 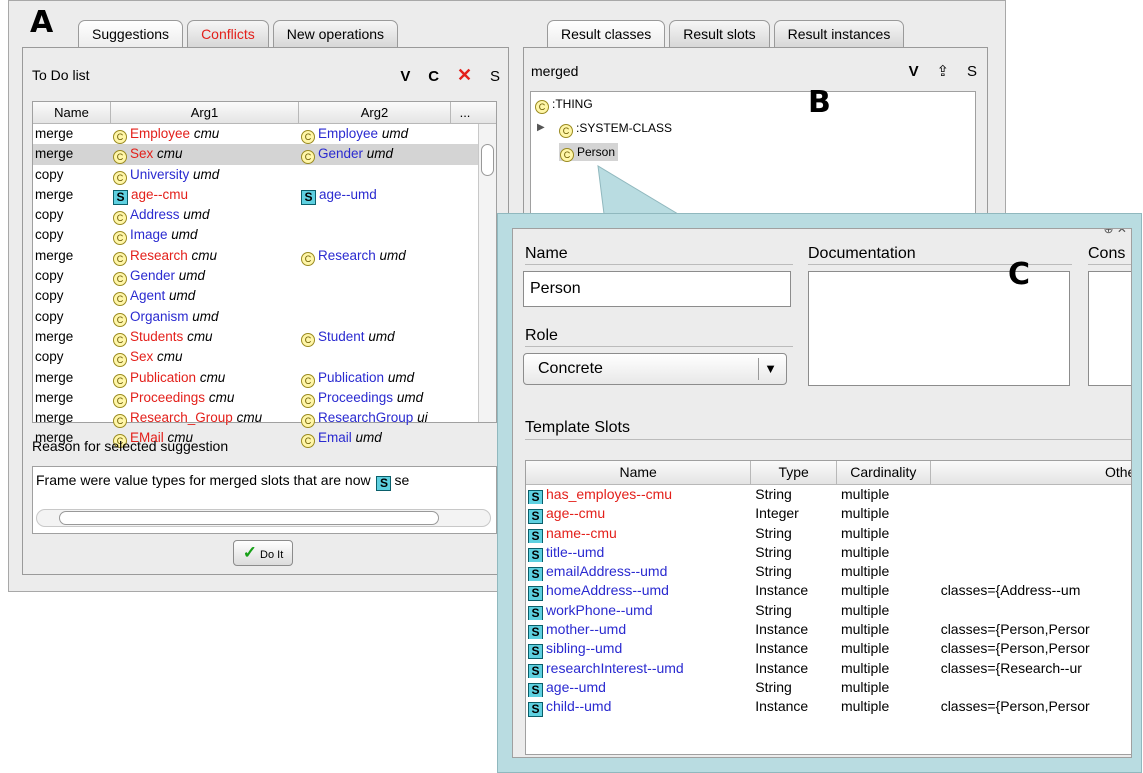 What do you see at coordinates (828, 611) in the screenshot?
I see `slot-row: SworkPhone--umd String multiple` at bounding box center [828, 611].